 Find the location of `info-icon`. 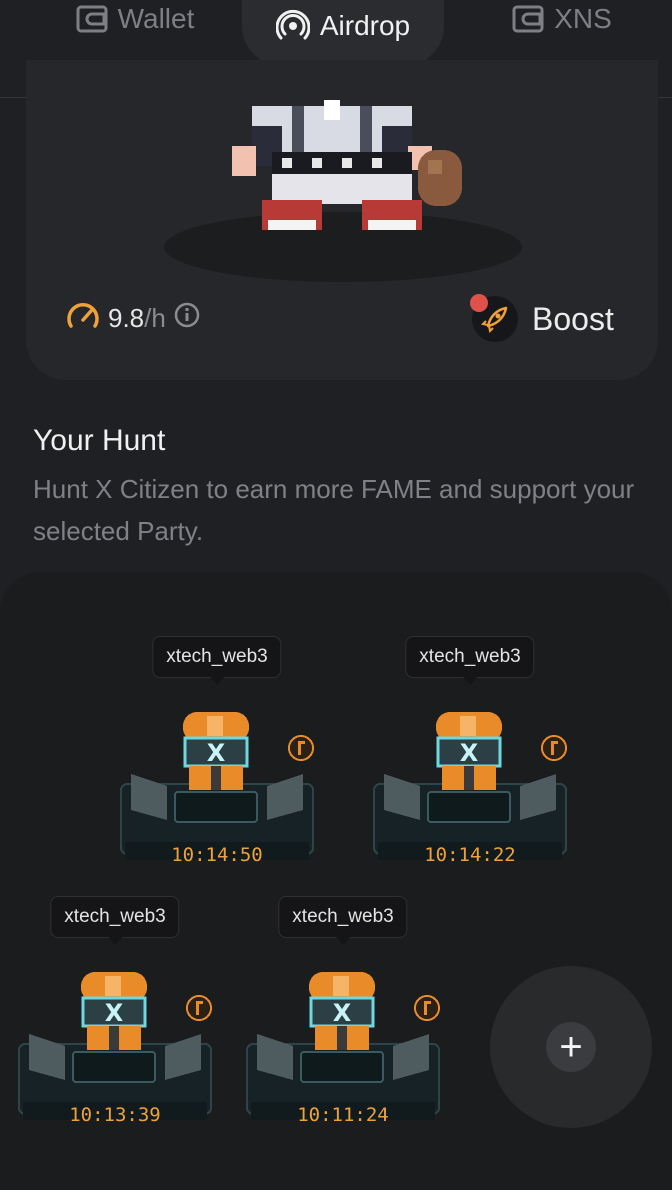

info-icon is located at coordinates (187, 318).